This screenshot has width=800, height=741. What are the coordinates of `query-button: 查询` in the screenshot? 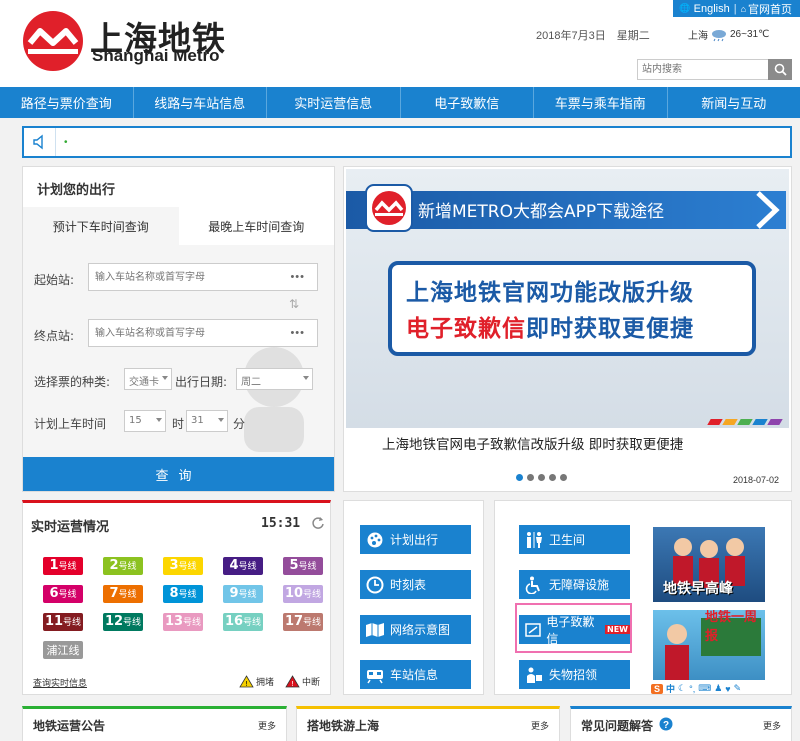 It's located at (178, 474).